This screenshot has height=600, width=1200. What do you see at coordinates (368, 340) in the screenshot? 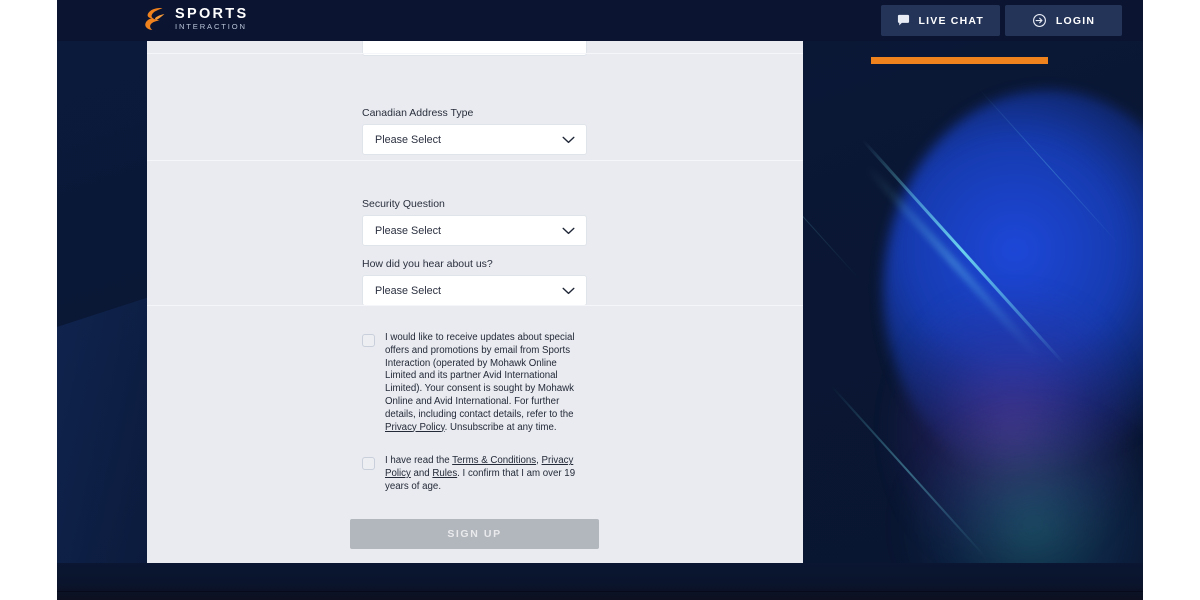
I see `checkbox-marketing-optin` at bounding box center [368, 340].